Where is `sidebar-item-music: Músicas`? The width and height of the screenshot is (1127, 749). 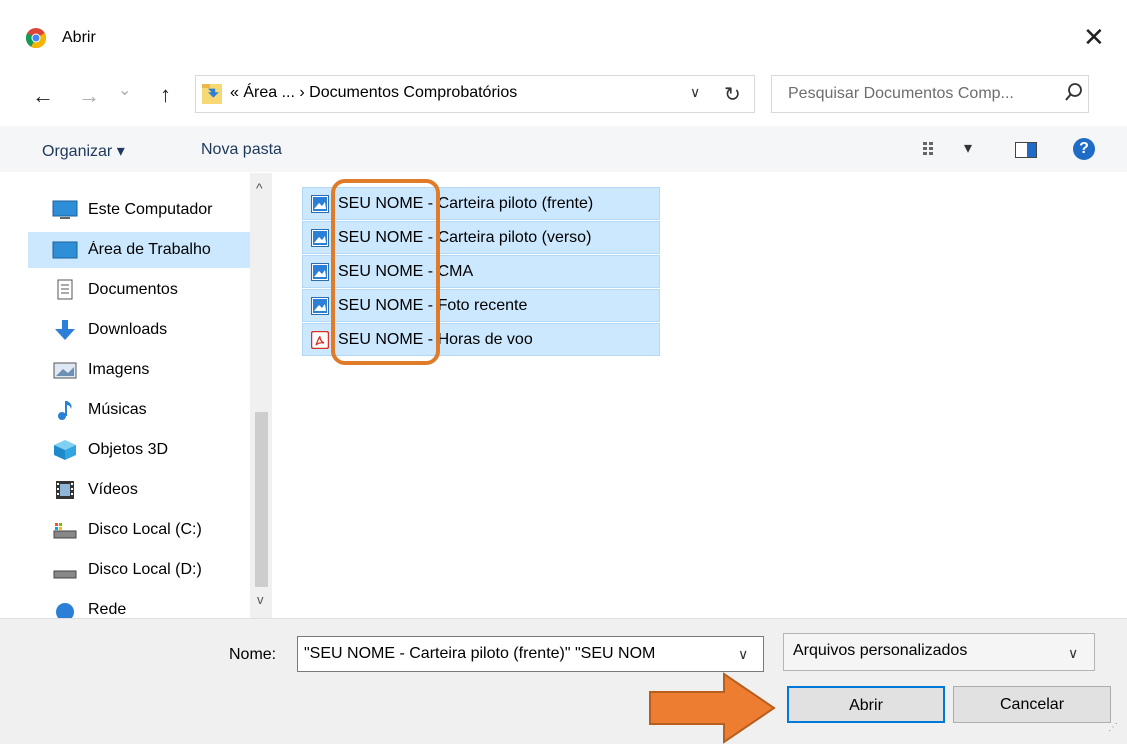
sidebar-item-music: Músicas is located at coordinates (139, 410).